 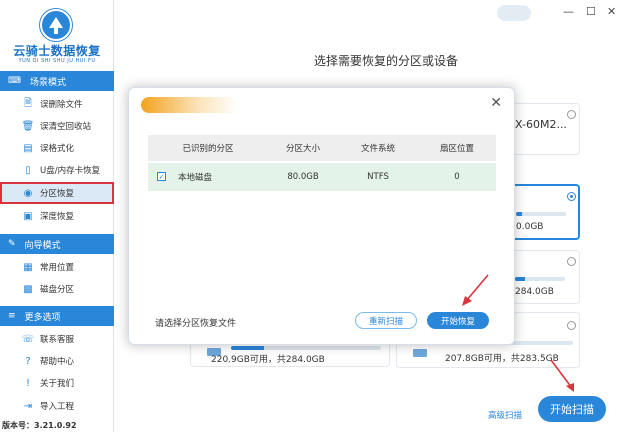 What do you see at coordinates (28, 103) in the screenshot?
I see `delete-file-icon: 🗎` at bounding box center [28, 103].